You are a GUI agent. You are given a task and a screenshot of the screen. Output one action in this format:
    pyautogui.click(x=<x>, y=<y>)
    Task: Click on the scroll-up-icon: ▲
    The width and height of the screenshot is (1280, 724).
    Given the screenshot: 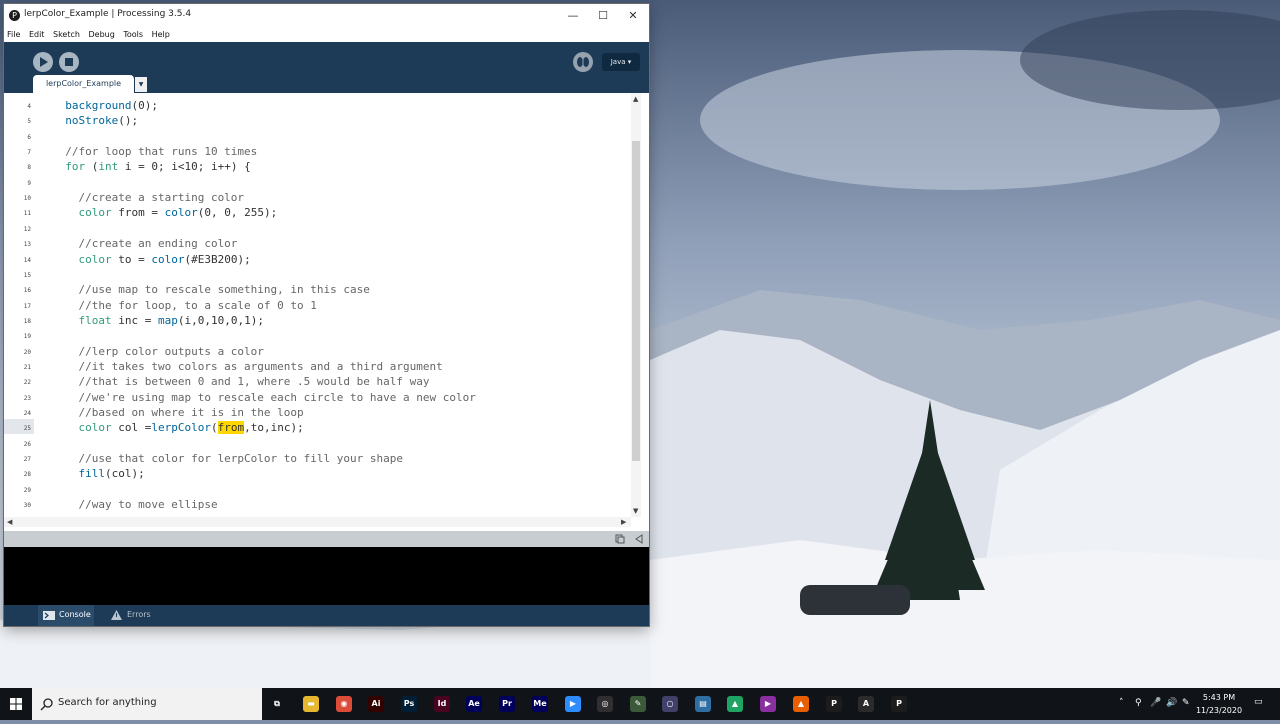 What is the action you would take?
    pyautogui.click(x=635, y=99)
    